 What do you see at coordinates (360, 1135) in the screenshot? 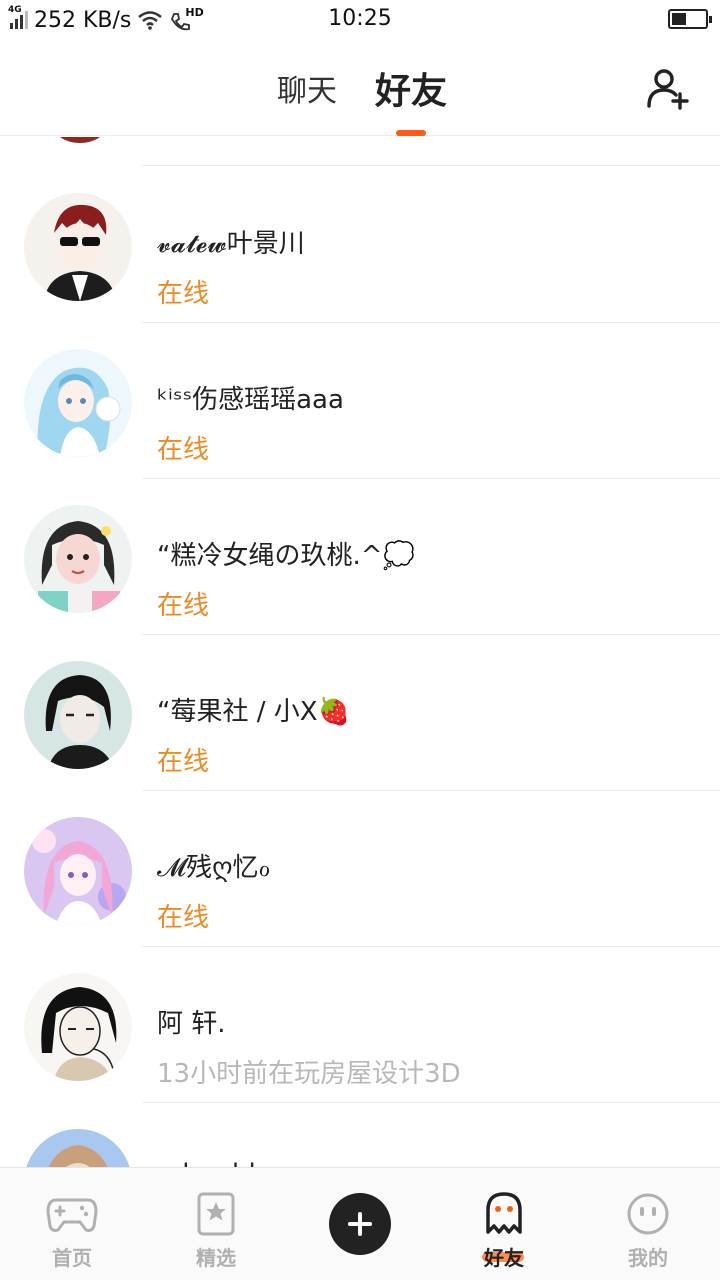
I see `friend-row: adorable` at bounding box center [360, 1135].